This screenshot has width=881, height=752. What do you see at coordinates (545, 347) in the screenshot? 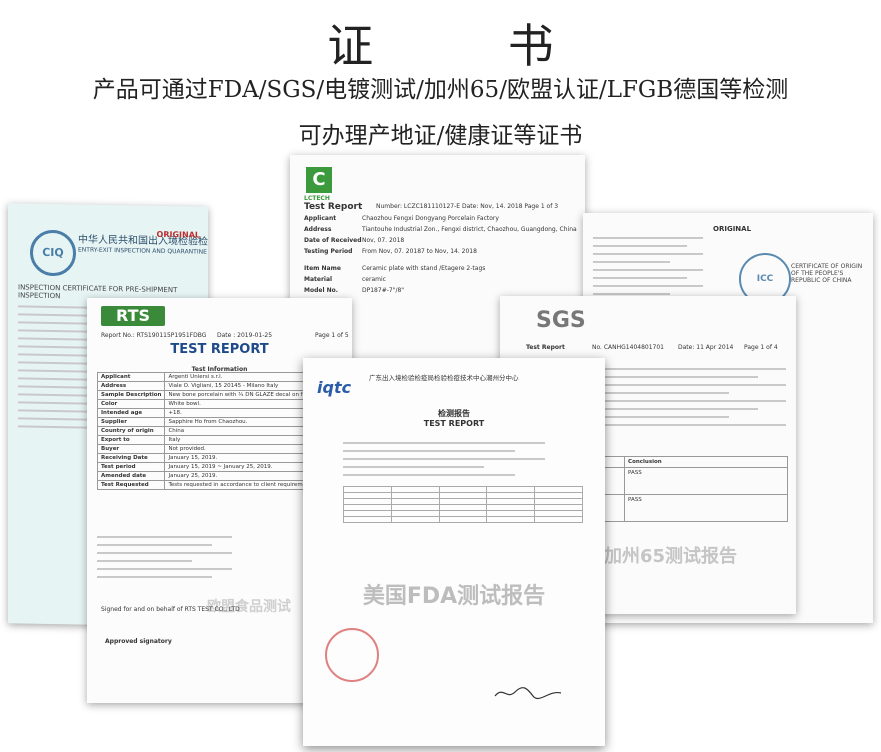
I see `sgs-report-label: Test Report` at bounding box center [545, 347].